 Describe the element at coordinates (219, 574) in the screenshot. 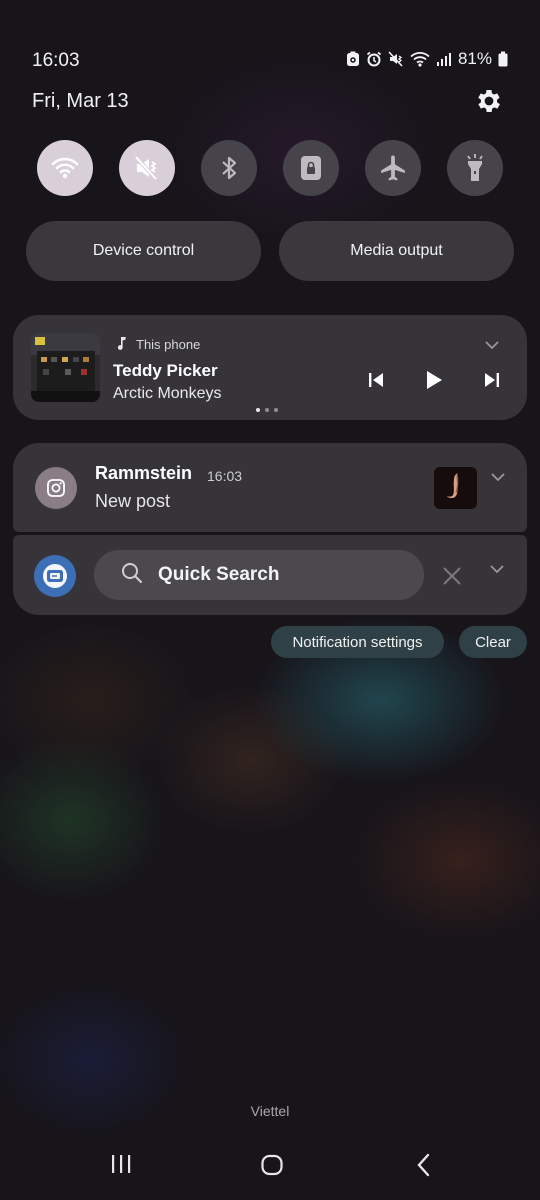

I see `quick-search-label: Quick Search` at that location.